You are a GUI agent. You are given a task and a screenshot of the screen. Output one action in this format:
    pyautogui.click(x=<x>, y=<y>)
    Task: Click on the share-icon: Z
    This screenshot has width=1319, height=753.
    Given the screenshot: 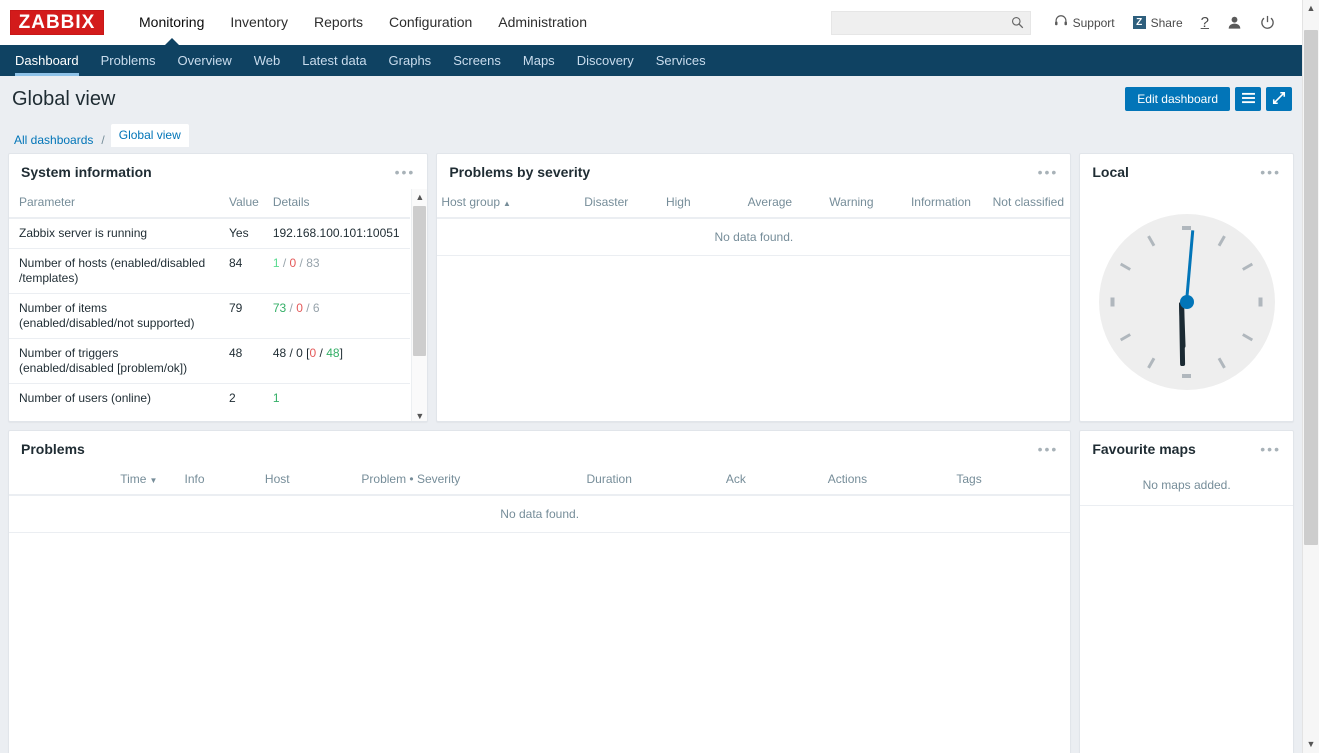 What is the action you would take?
    pyautogui.click(x=1139, y=22)
    